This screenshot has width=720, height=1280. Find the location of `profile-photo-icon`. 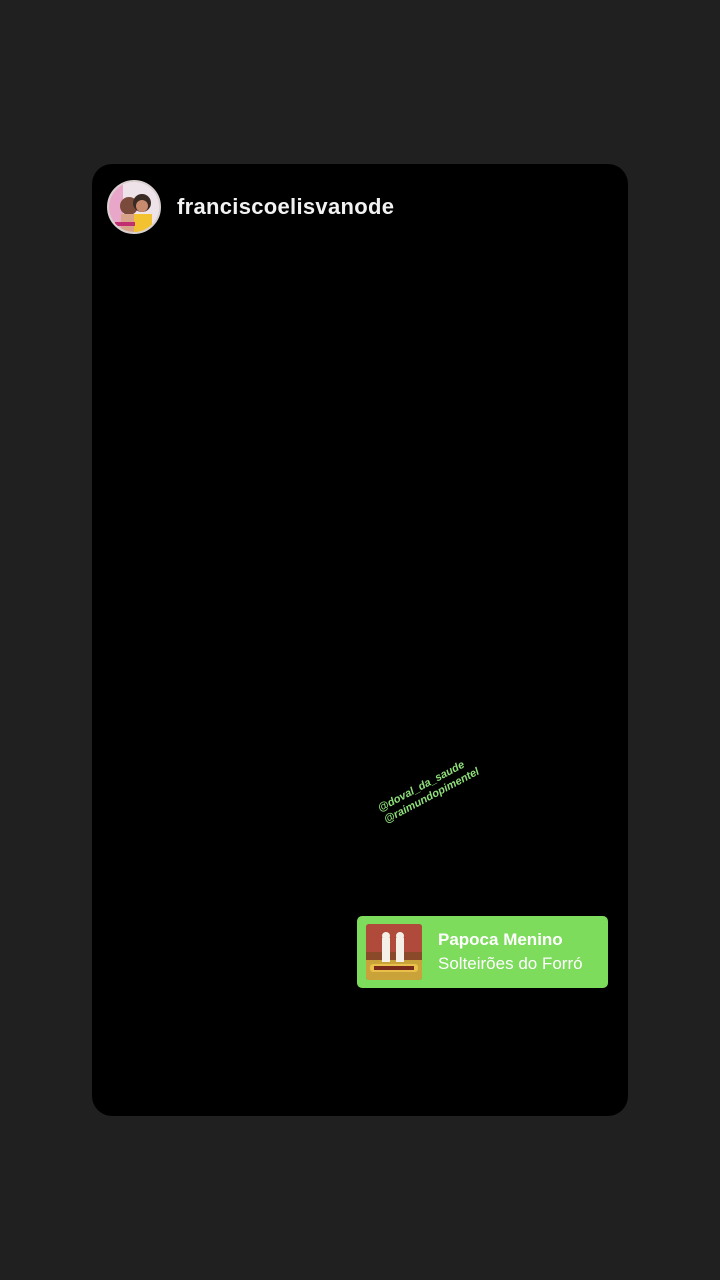

profile-photo-icon is located at coordinates (134, 207).